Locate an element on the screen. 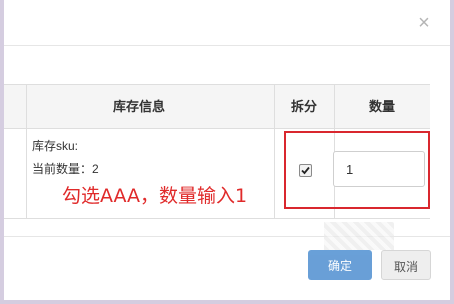 Image resolution: width=454 pixels, height=304 pixels. stock-sku-label: 库存sku: is located at coordinates (55, 146).